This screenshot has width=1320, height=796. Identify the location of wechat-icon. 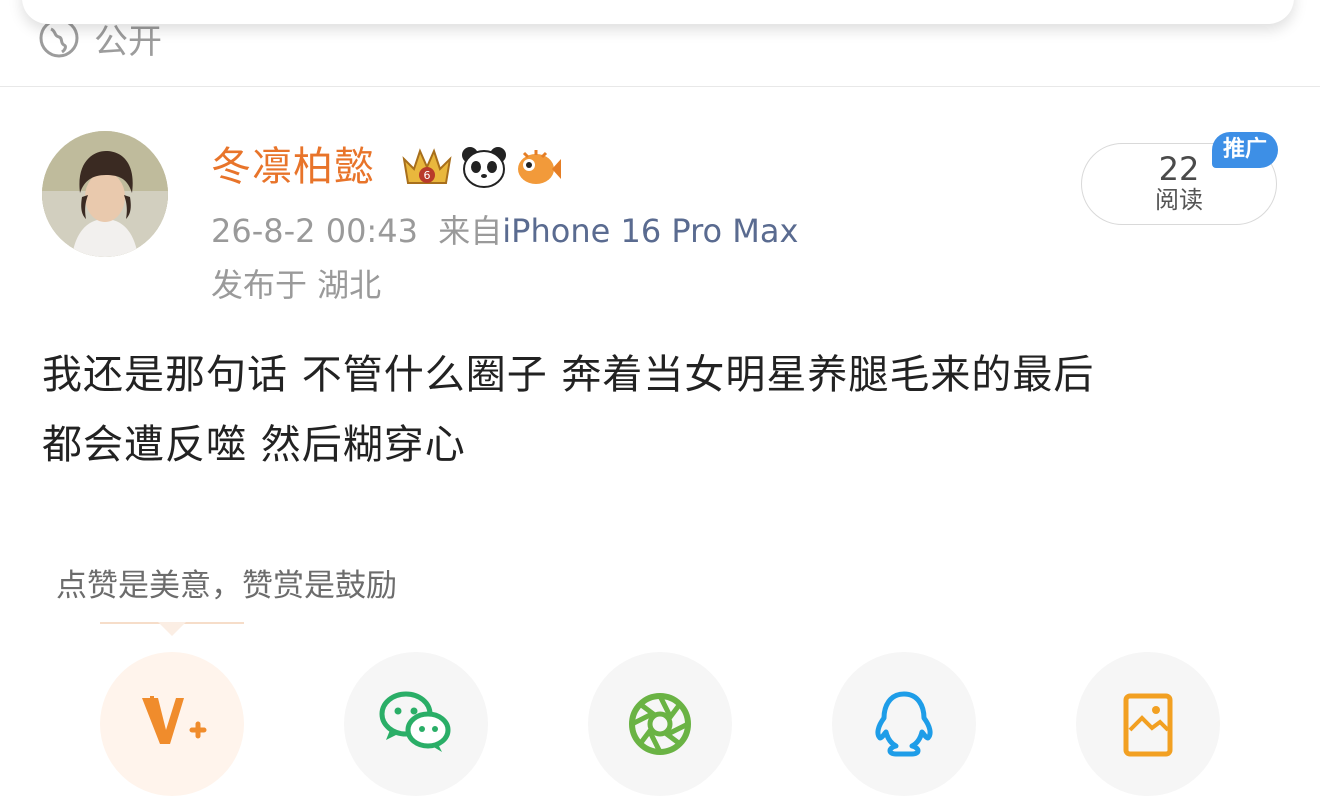
(415, 721).